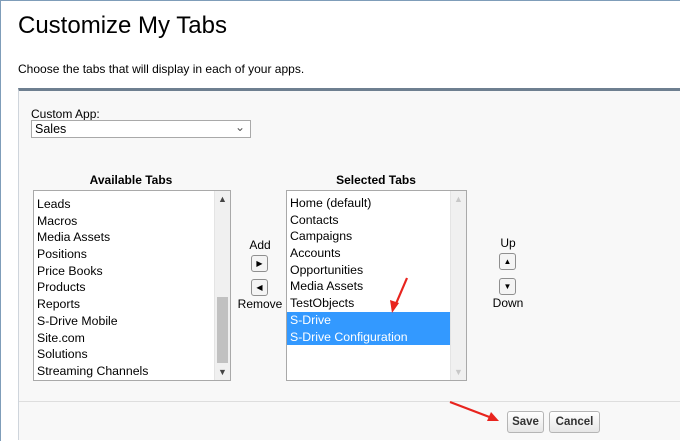 The image size is (680, 441). I want to click on arrow-to-save-icon, so click(474, 410).